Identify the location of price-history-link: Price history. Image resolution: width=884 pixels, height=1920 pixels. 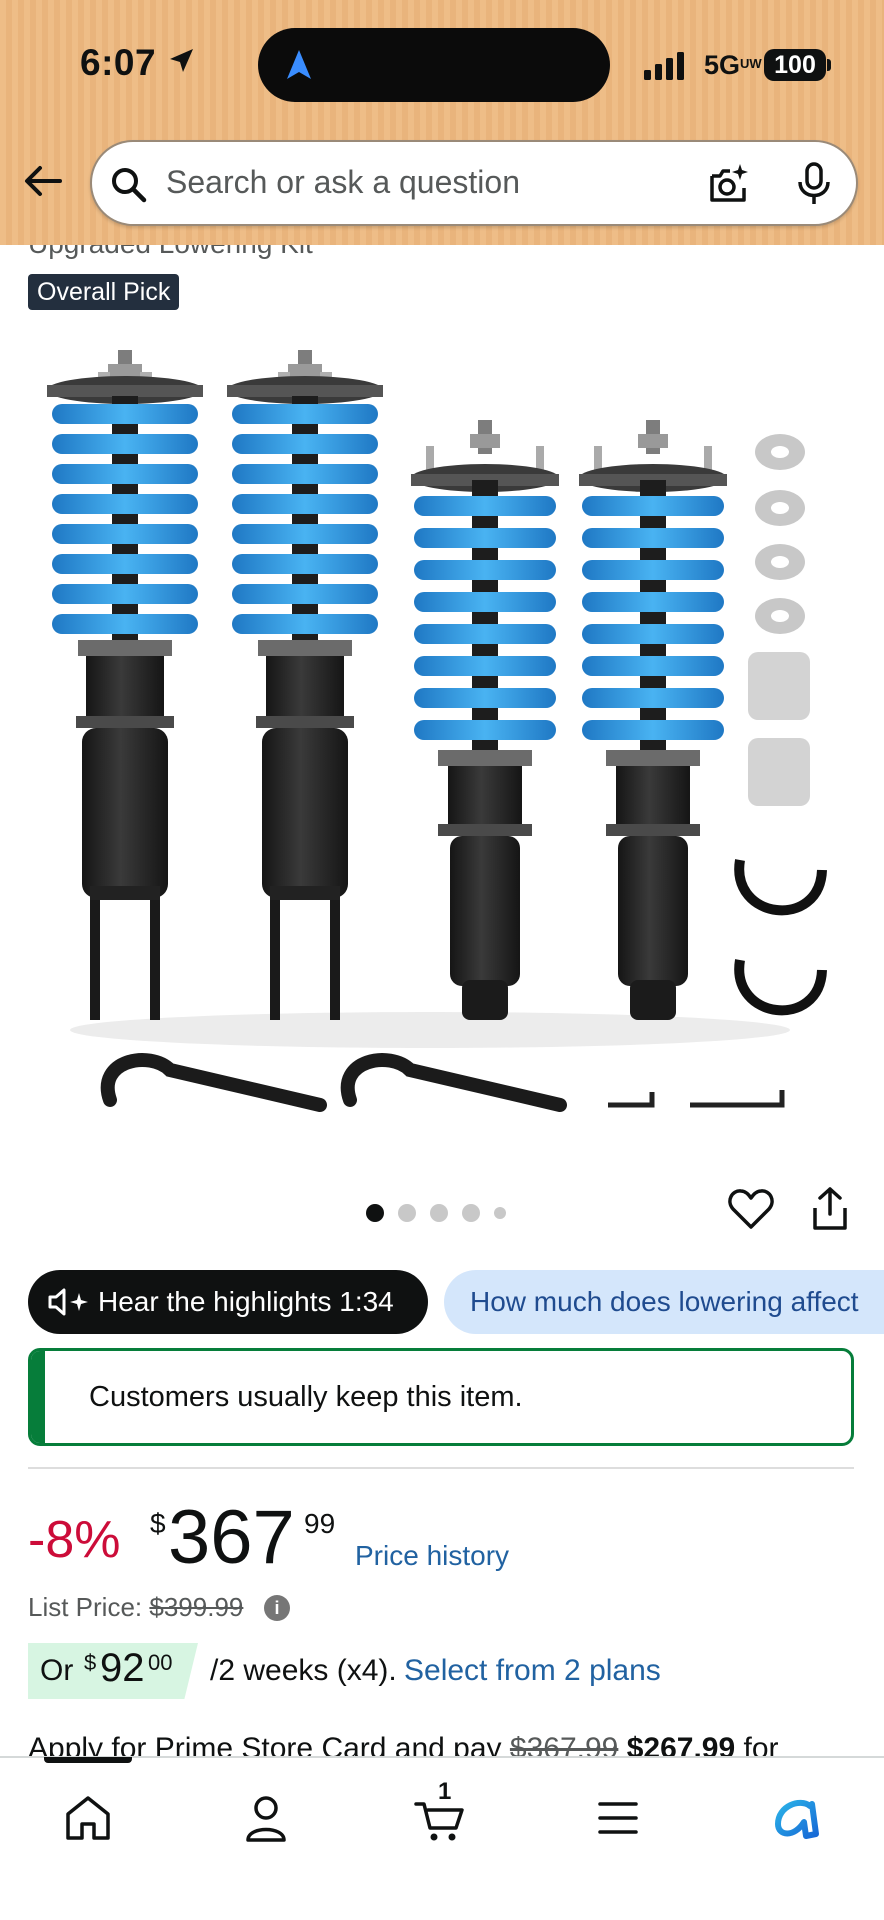
(432, 1556).